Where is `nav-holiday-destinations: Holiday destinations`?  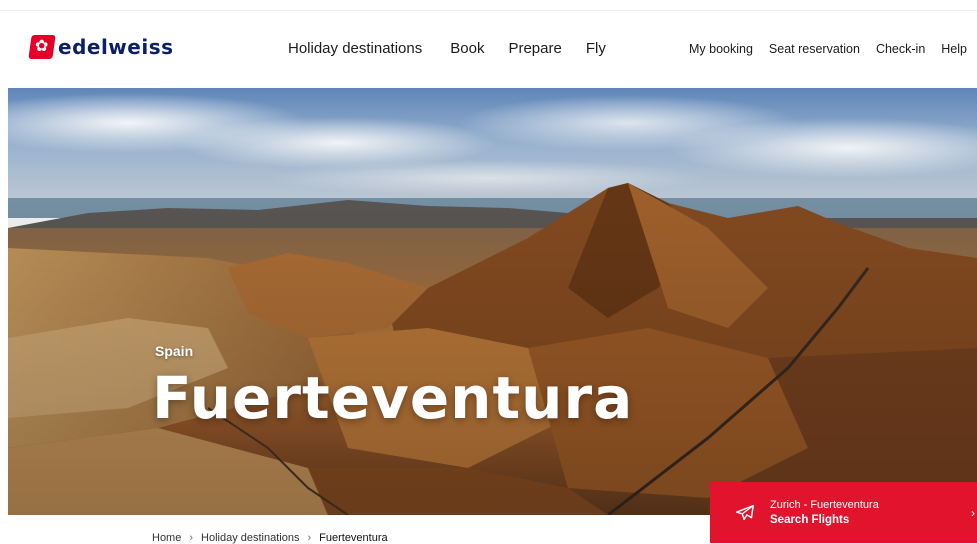 nav-holiday-destinations: Holiday destinations is located at coordinates (355, 48).